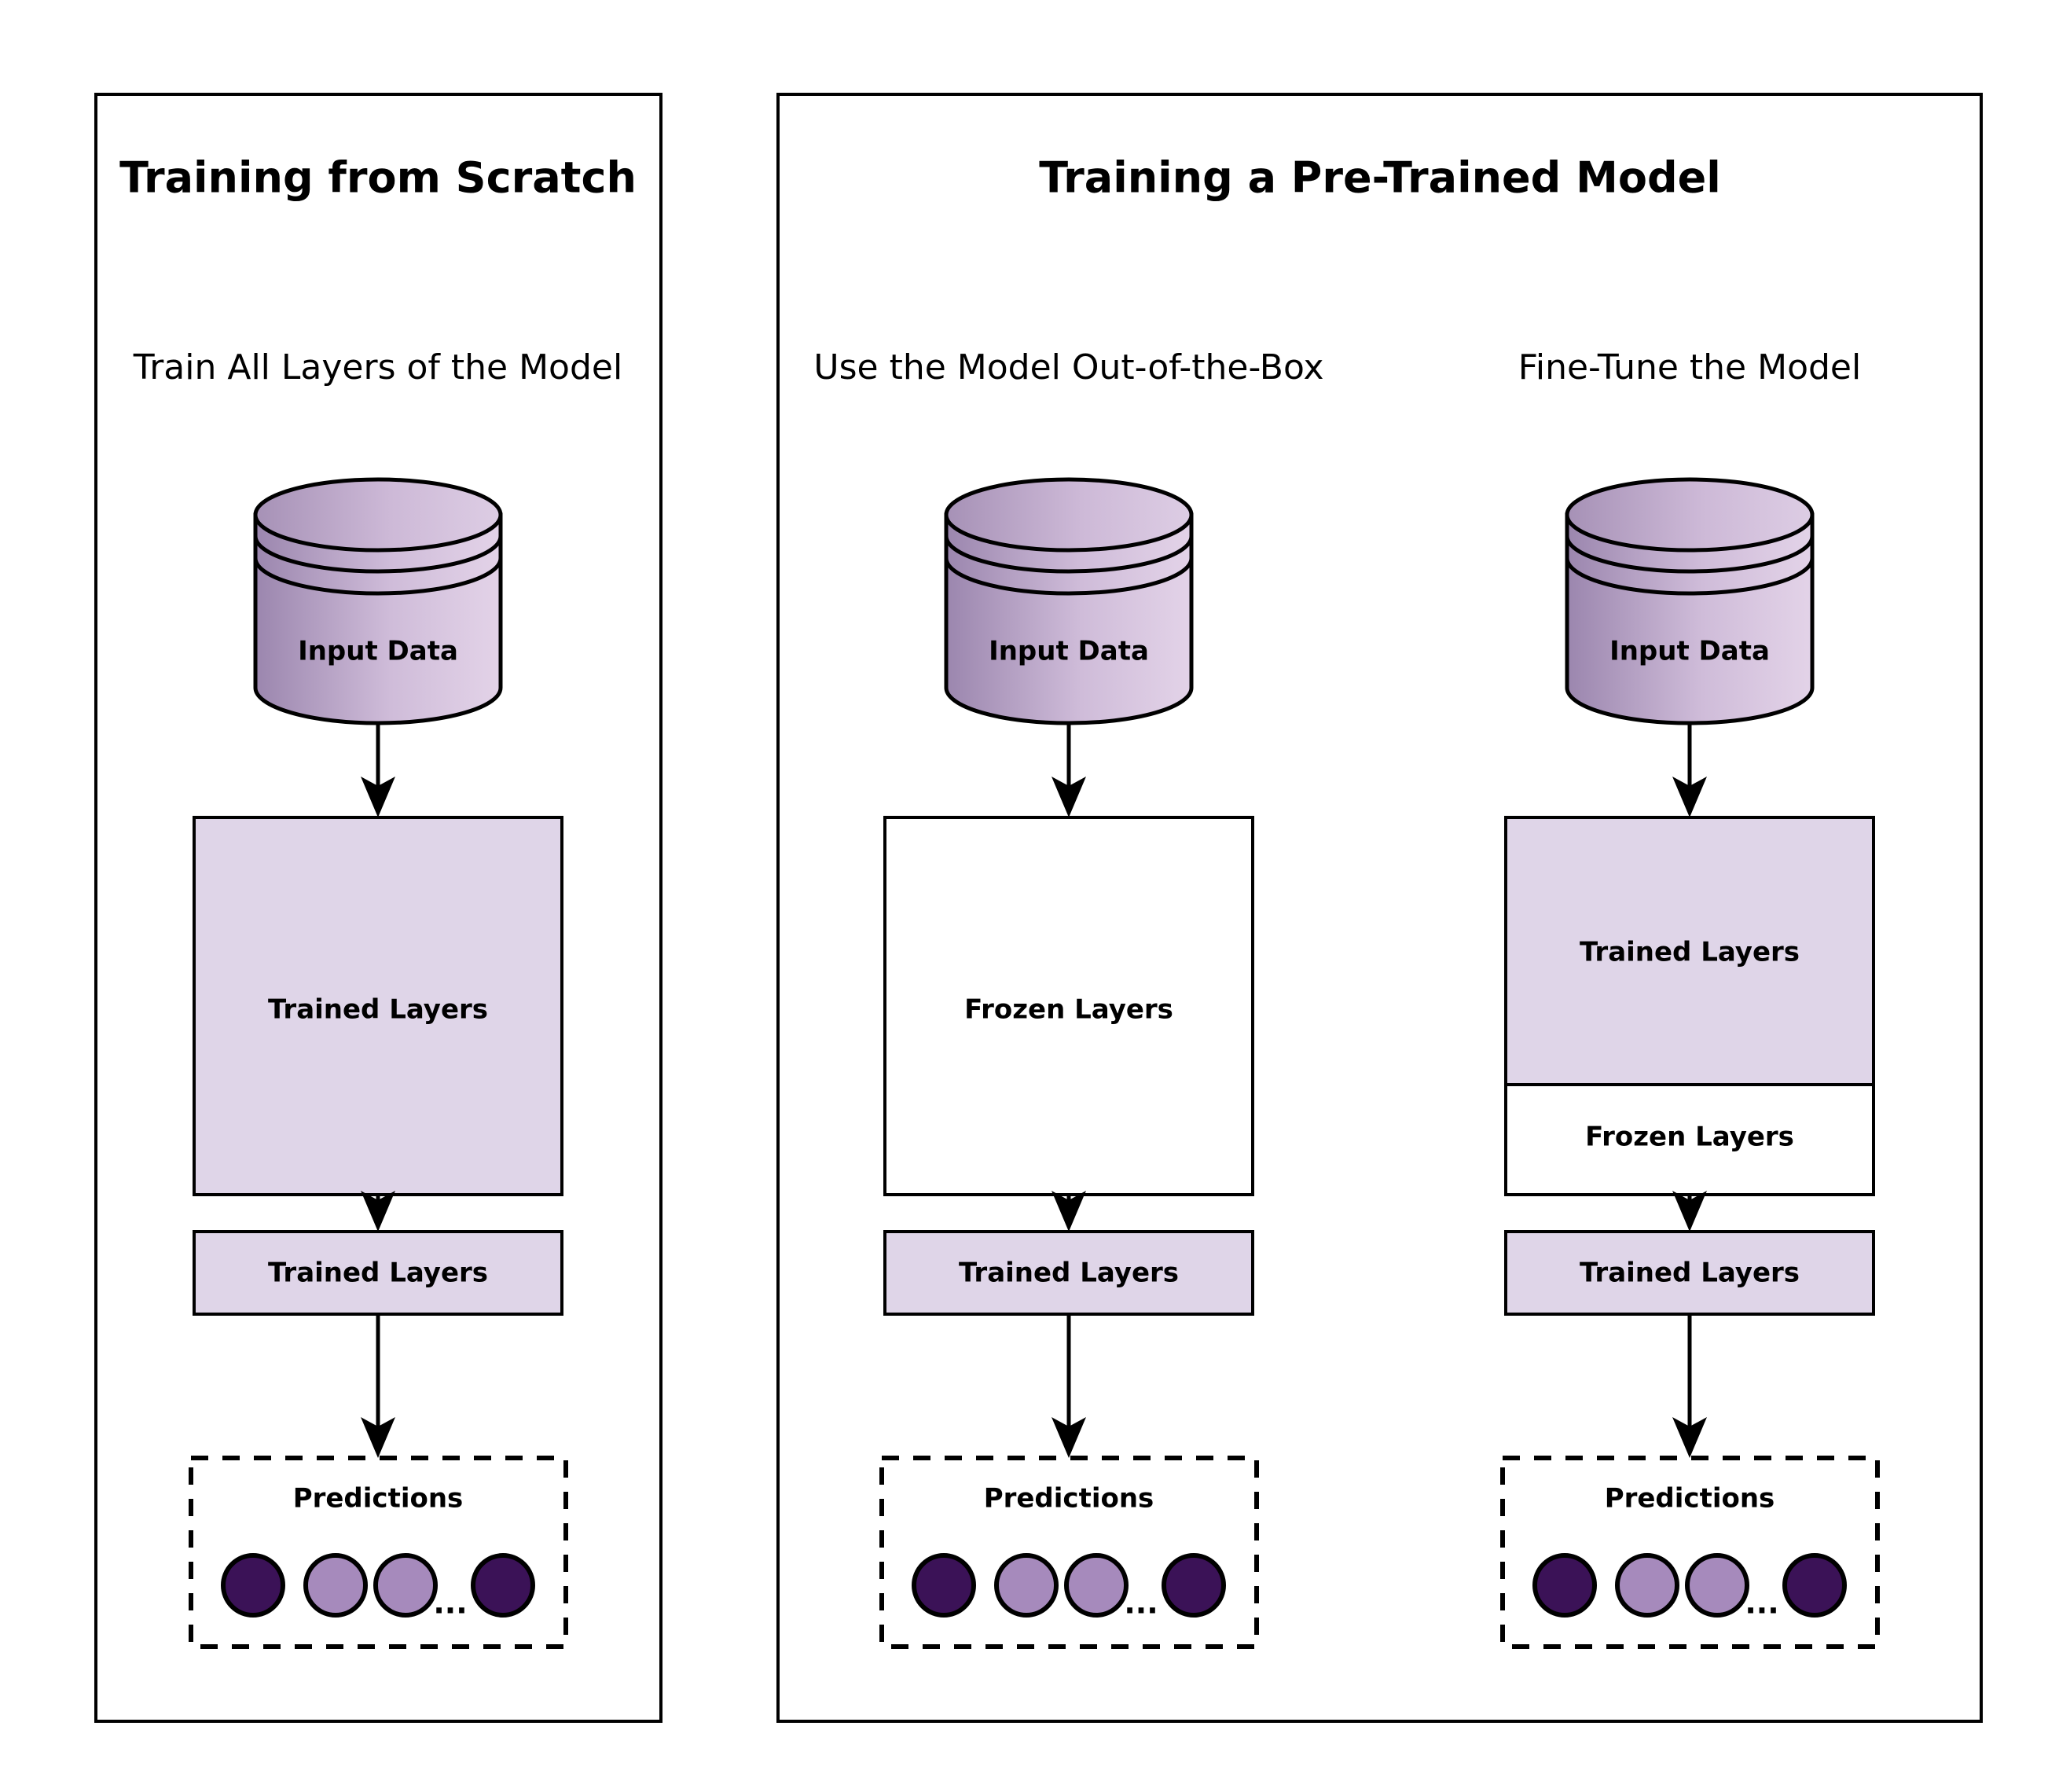  I want to click on prediction-dot-1-col1, so click(253, 1585).